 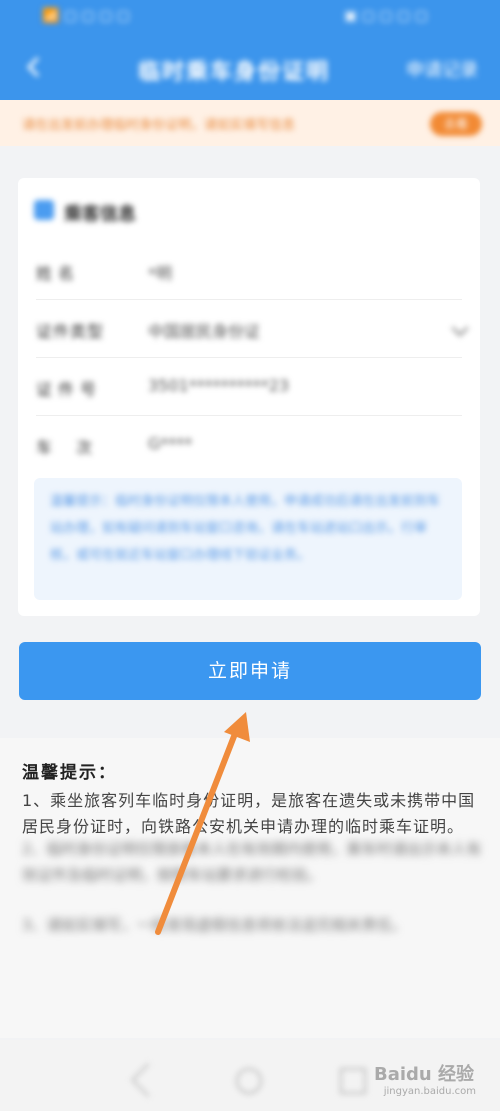 What do you see at coordinates (249, 1081) in the screenshot?
I see `nav-home-icon` at bounding box center [249, 1081].